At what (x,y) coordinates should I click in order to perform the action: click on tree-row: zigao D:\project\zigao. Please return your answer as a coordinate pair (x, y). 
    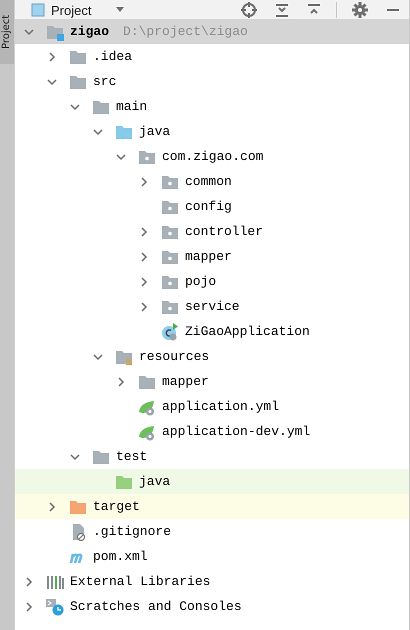
    Looking at the image, I should click on (212, 31).